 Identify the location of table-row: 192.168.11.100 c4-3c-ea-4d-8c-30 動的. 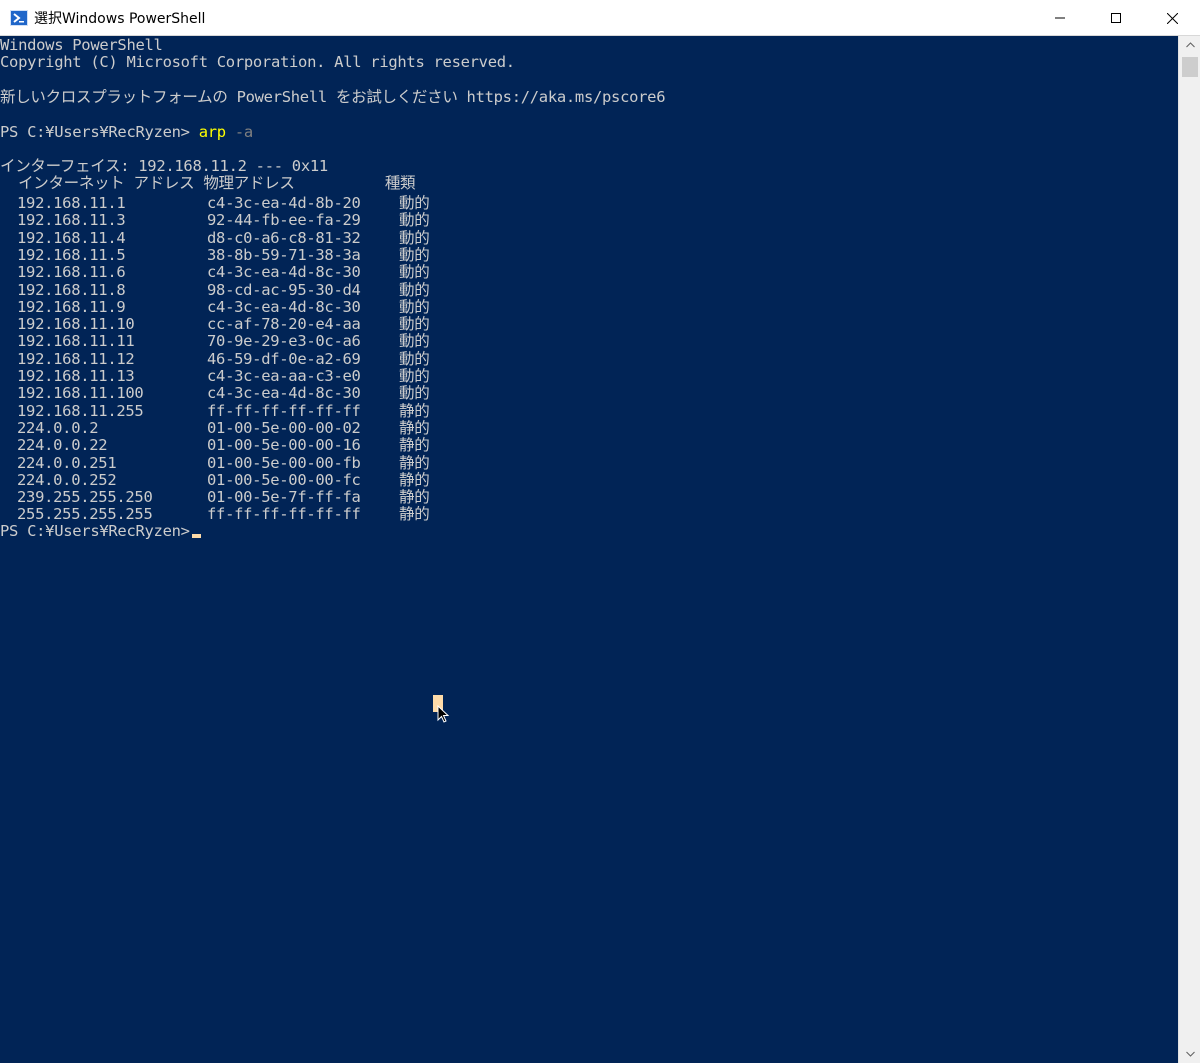
(317, 393).